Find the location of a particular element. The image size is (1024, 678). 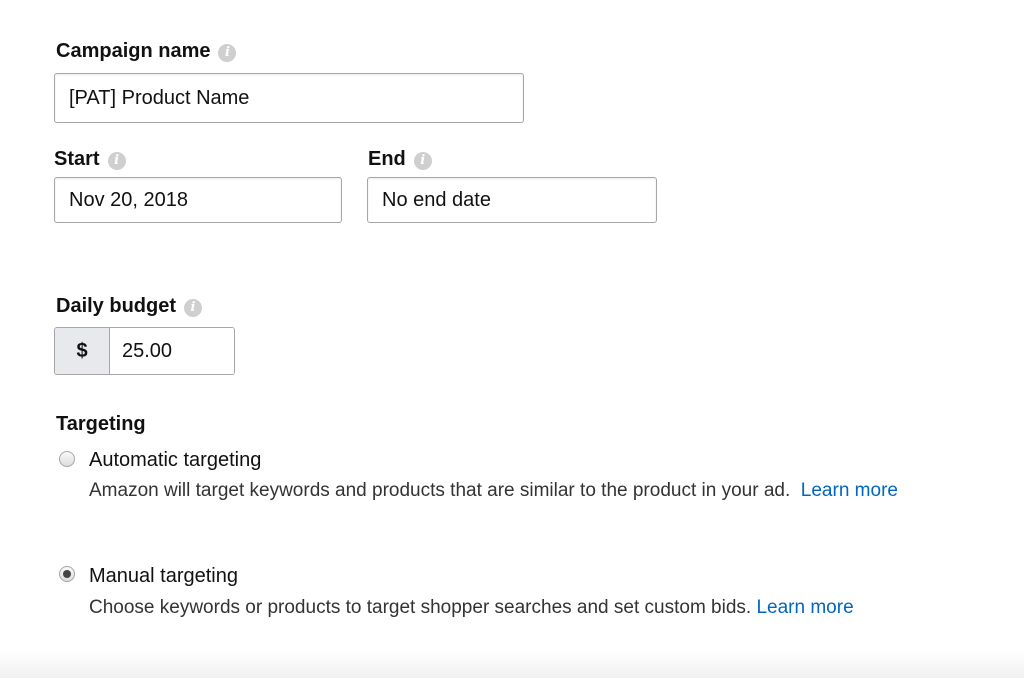

campaign-name-label: Campaign name i is located at coordinates (146, 51).